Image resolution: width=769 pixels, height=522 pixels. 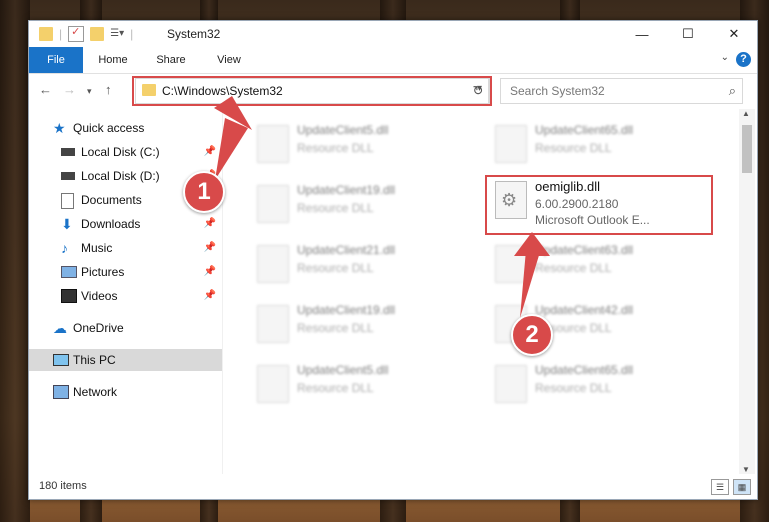 I want to click on step-badge-2: 2, so click(x=532, y=335).